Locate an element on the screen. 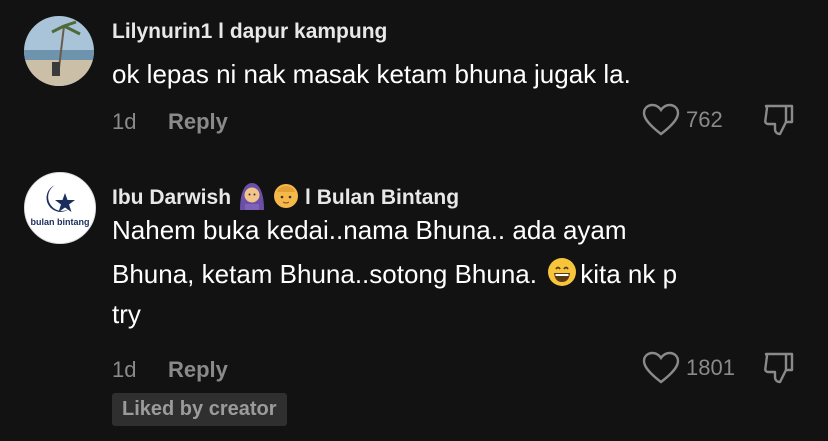  like-count: 762 is located at coordinates (704, 119).